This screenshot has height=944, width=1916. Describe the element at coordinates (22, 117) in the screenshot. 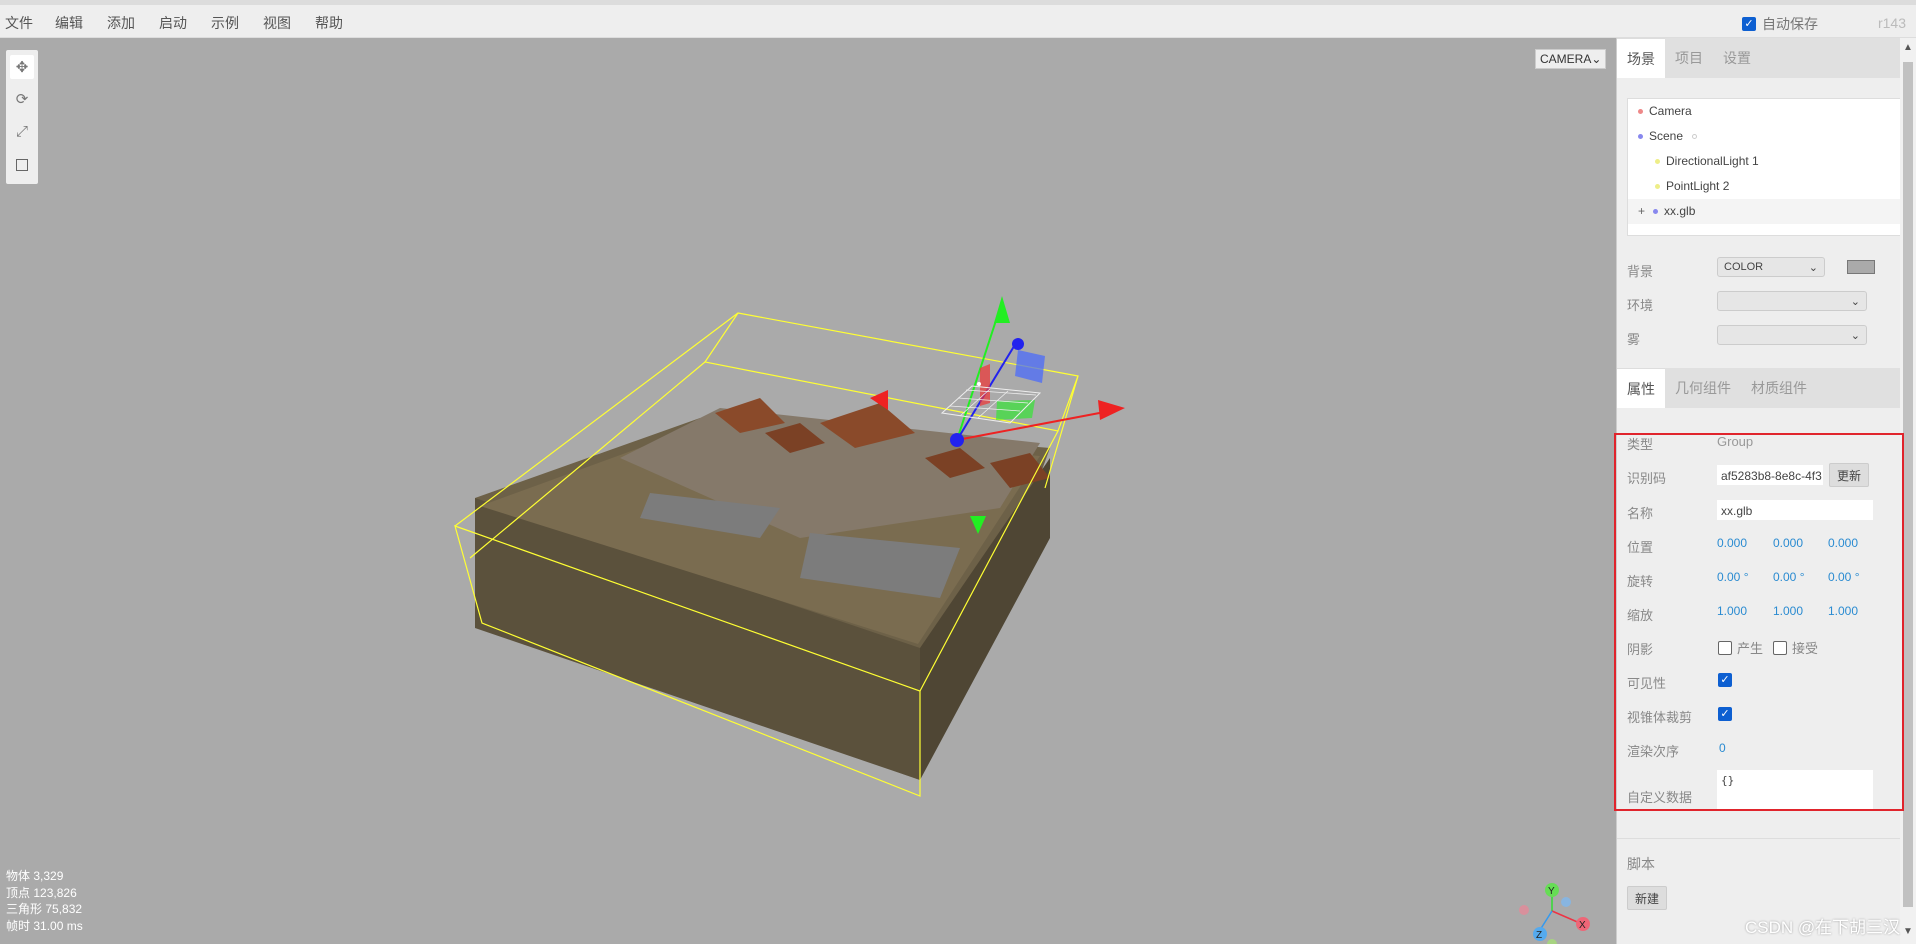

I see `transform-toolbar: ✥ ⟳ ⤢` at that location.